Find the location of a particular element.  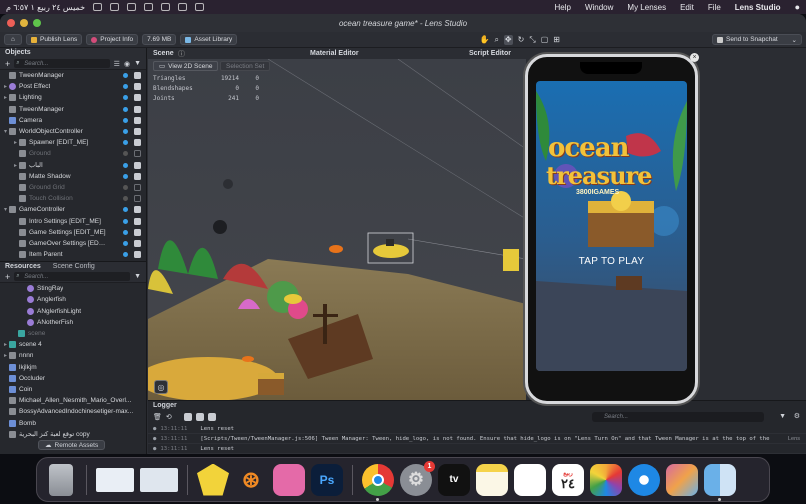

zoom-tool-icon: ⌕ is located at coordinates (496, 40).